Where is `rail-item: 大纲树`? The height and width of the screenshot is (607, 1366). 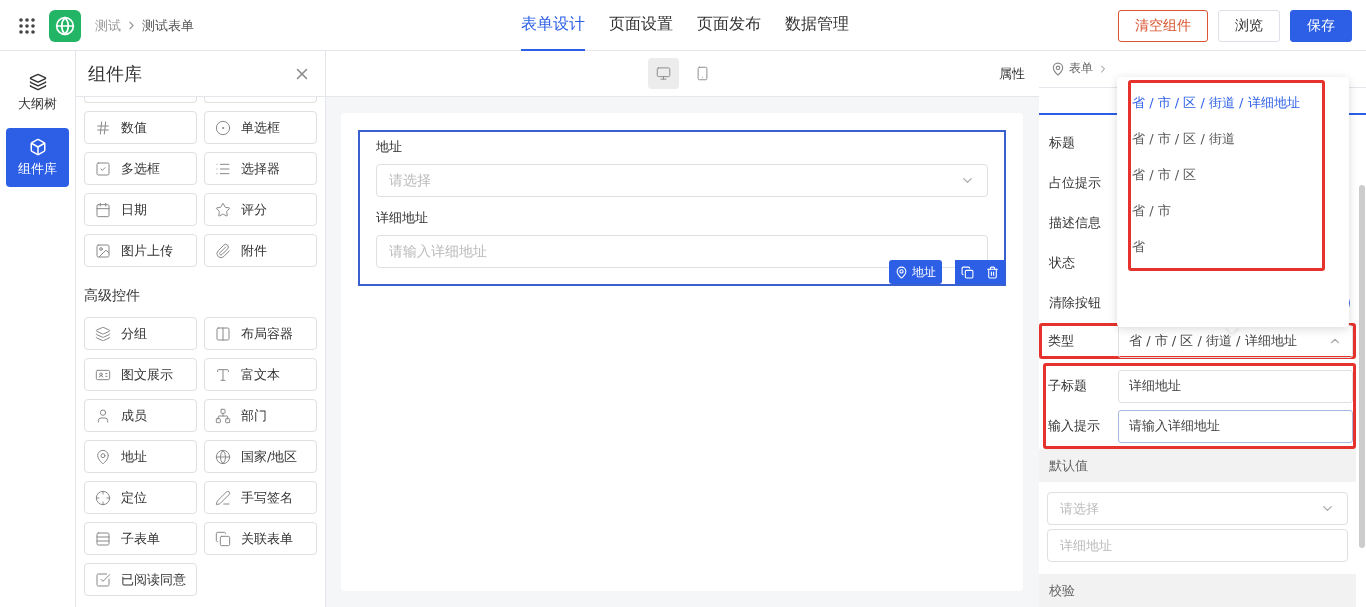
rail-item: 大纲树 is located at coordinates (37, 92).